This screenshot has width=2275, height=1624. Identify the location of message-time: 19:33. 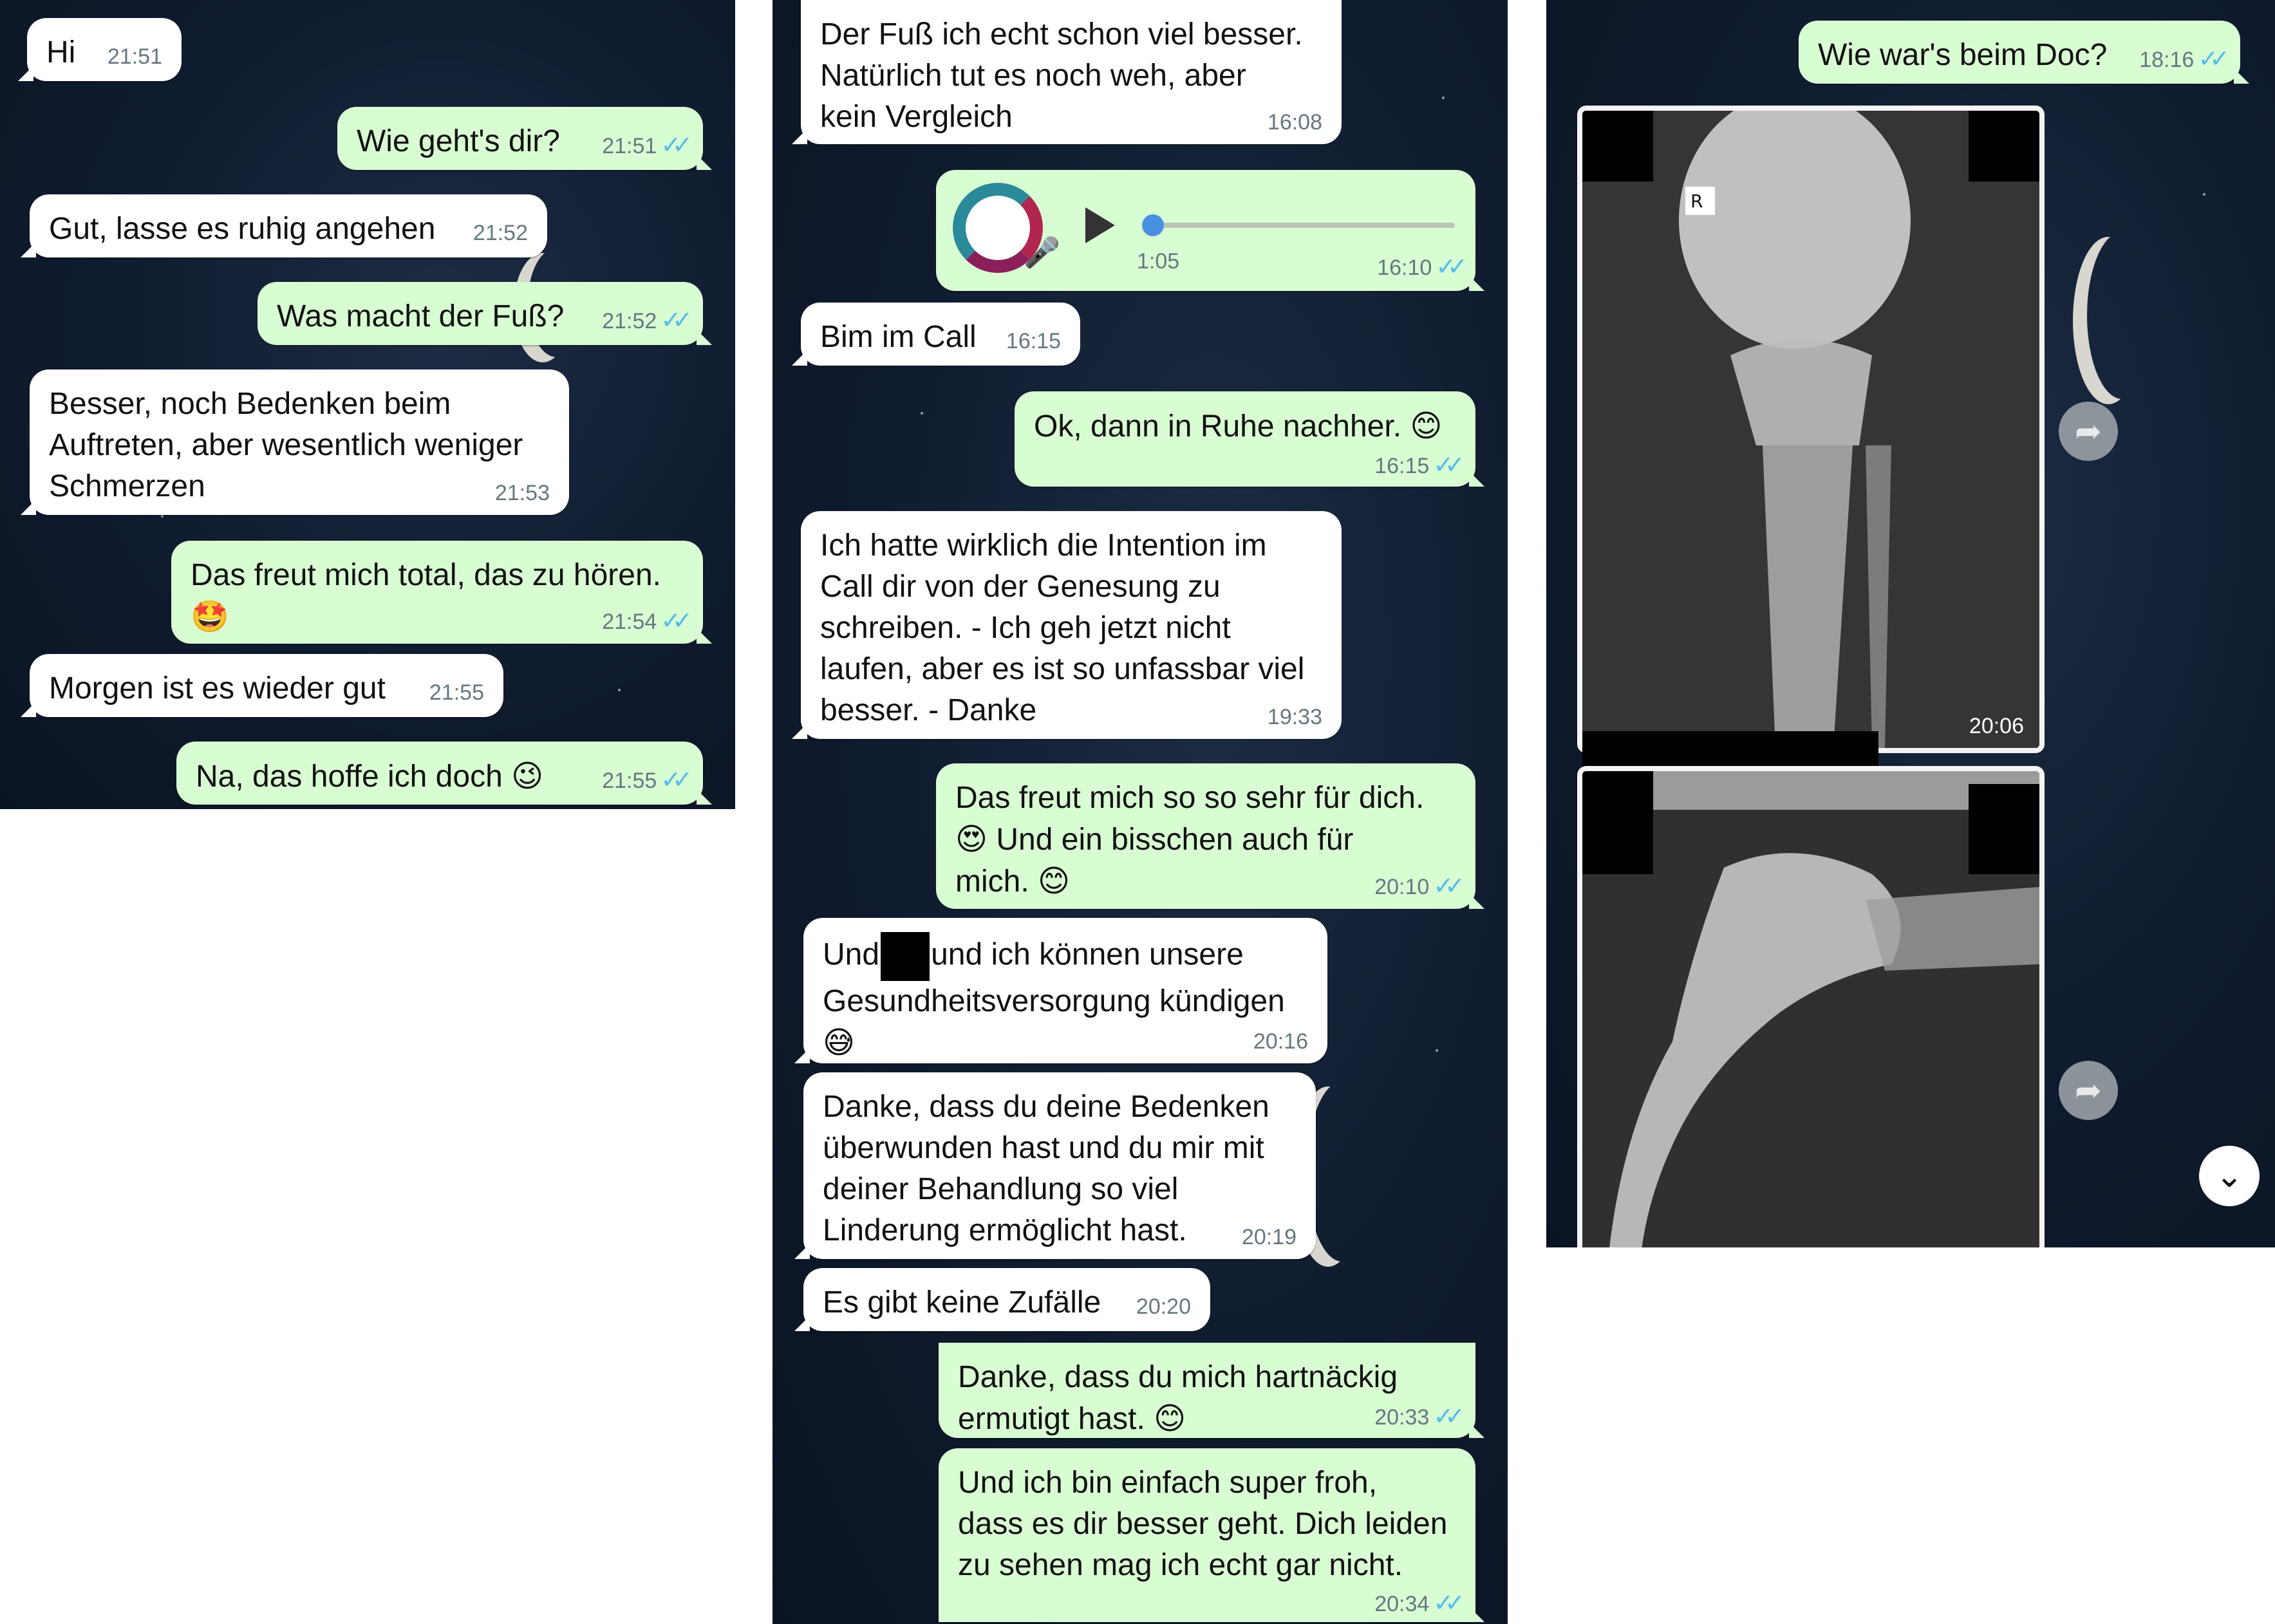
(1295, 717).